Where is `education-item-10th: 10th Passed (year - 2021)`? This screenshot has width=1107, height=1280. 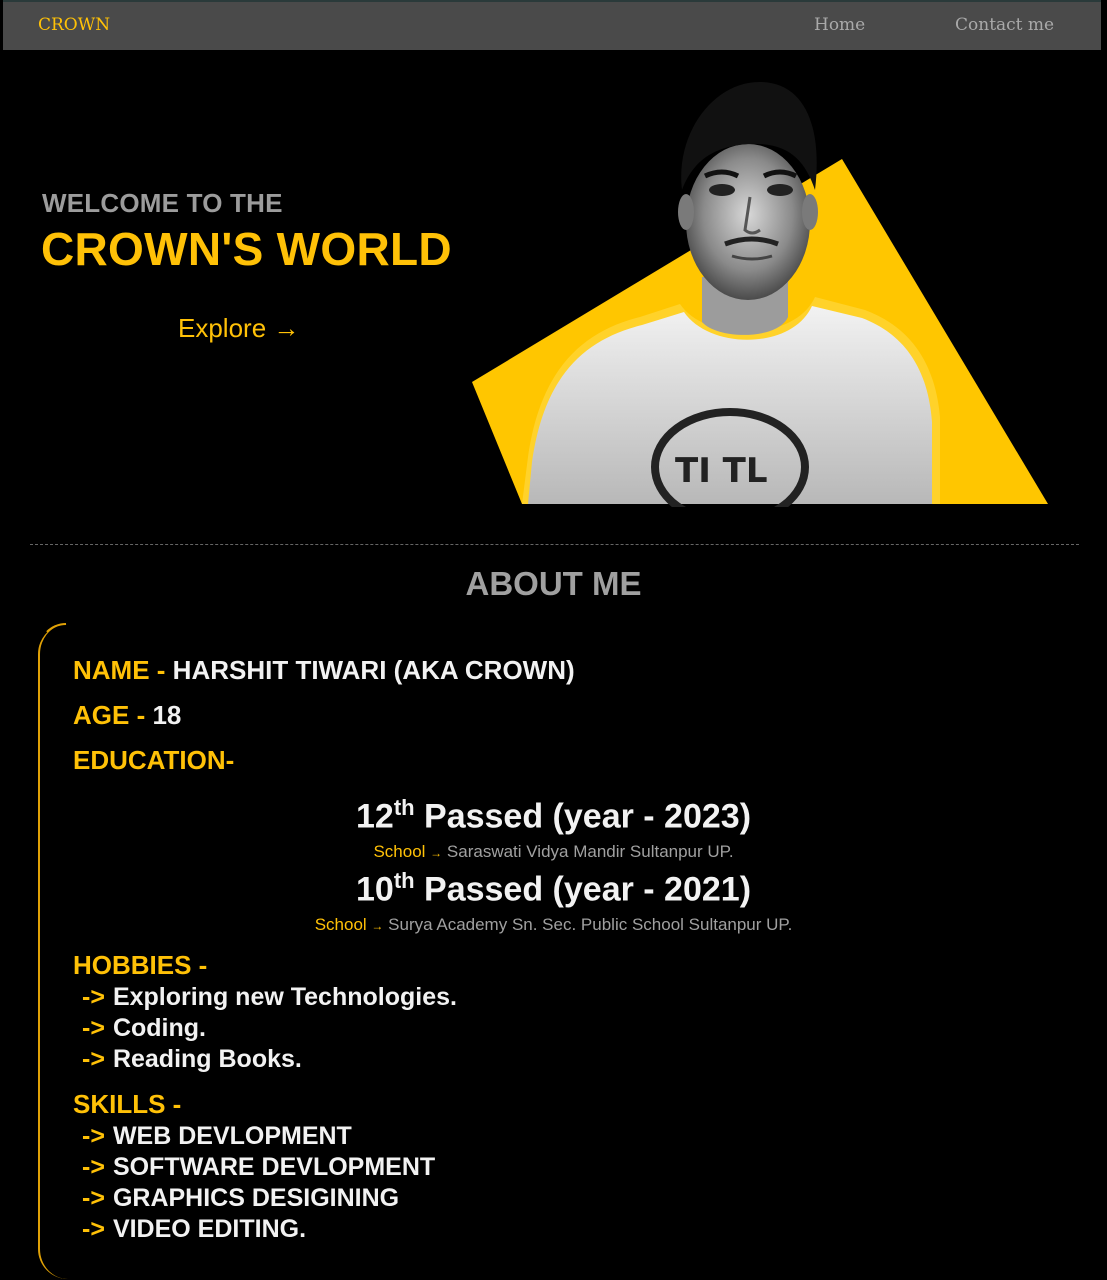
education-item-10th: 10th Passed (year - 2021) is located at coordinates (553, 888).